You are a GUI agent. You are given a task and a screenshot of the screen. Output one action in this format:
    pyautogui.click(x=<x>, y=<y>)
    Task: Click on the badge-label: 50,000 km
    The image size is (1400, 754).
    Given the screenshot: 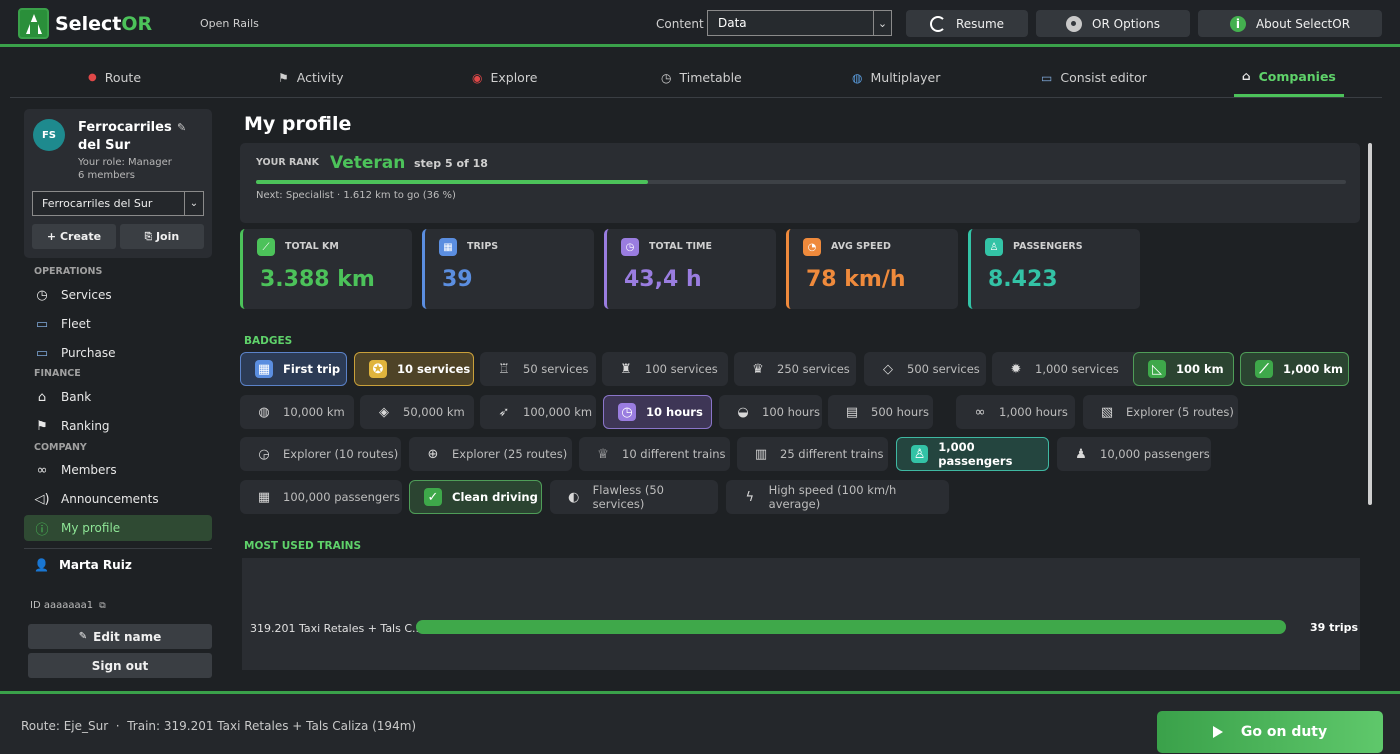 What is the action you would take?
    pyautogui.click(x=434, y=412)
    